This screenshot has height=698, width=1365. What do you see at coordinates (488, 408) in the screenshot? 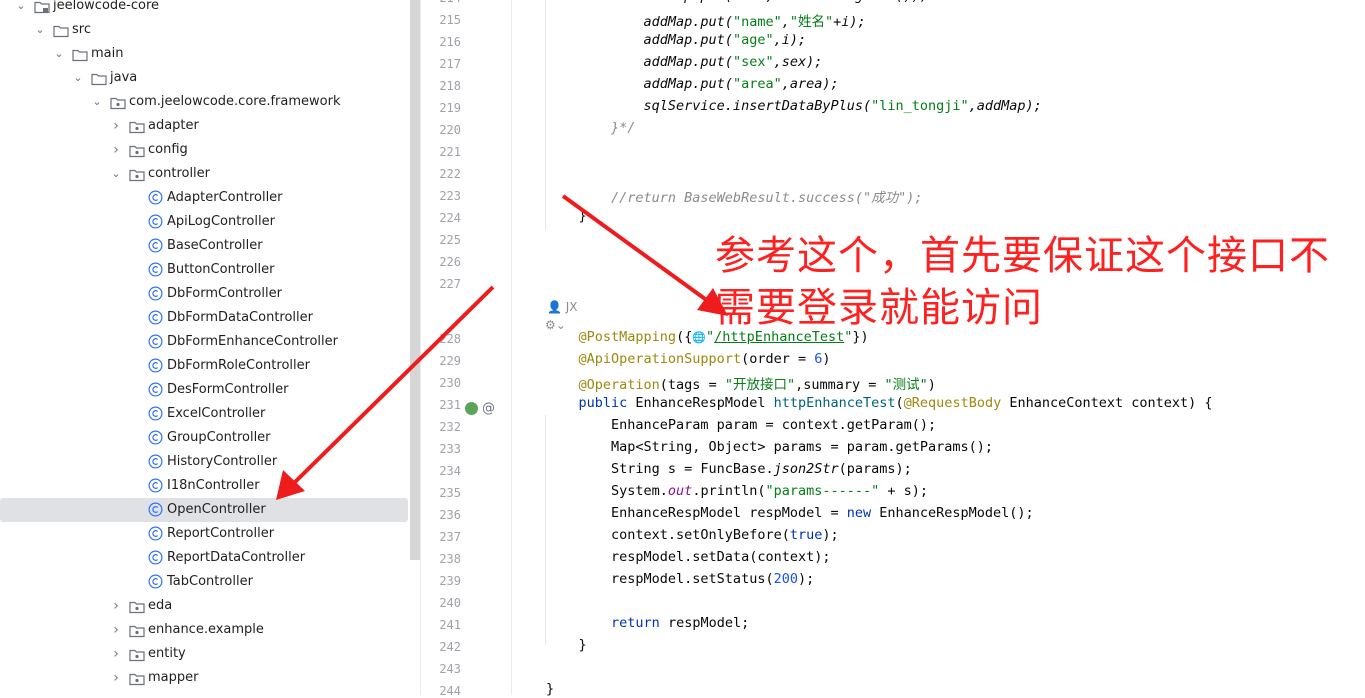
I see `endpoint-gutter-icon: @` at bounding box center [488, 408].